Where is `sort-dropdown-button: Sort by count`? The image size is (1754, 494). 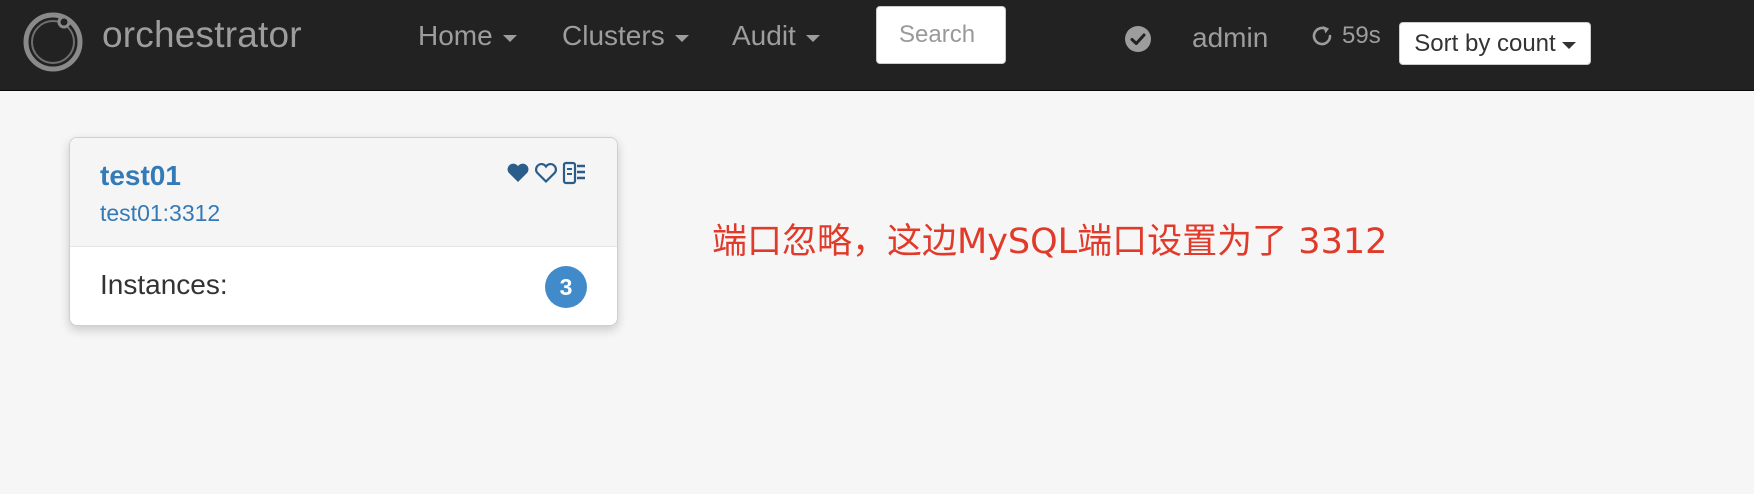 sort-dropdown-button: Sort by count is located at coordinates (1495, 43).